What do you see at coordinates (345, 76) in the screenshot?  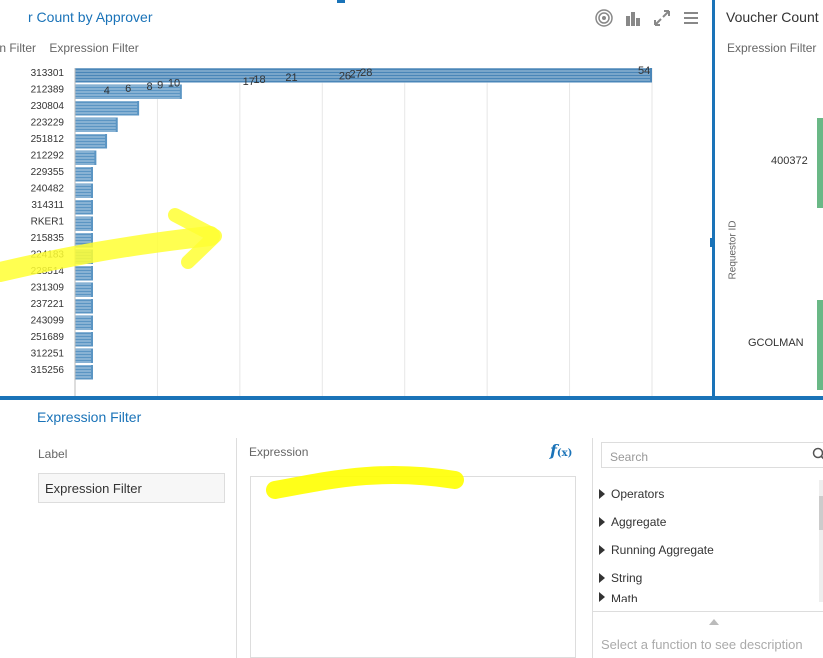 I see `data-label: 26` at bounding box center [345, 76].